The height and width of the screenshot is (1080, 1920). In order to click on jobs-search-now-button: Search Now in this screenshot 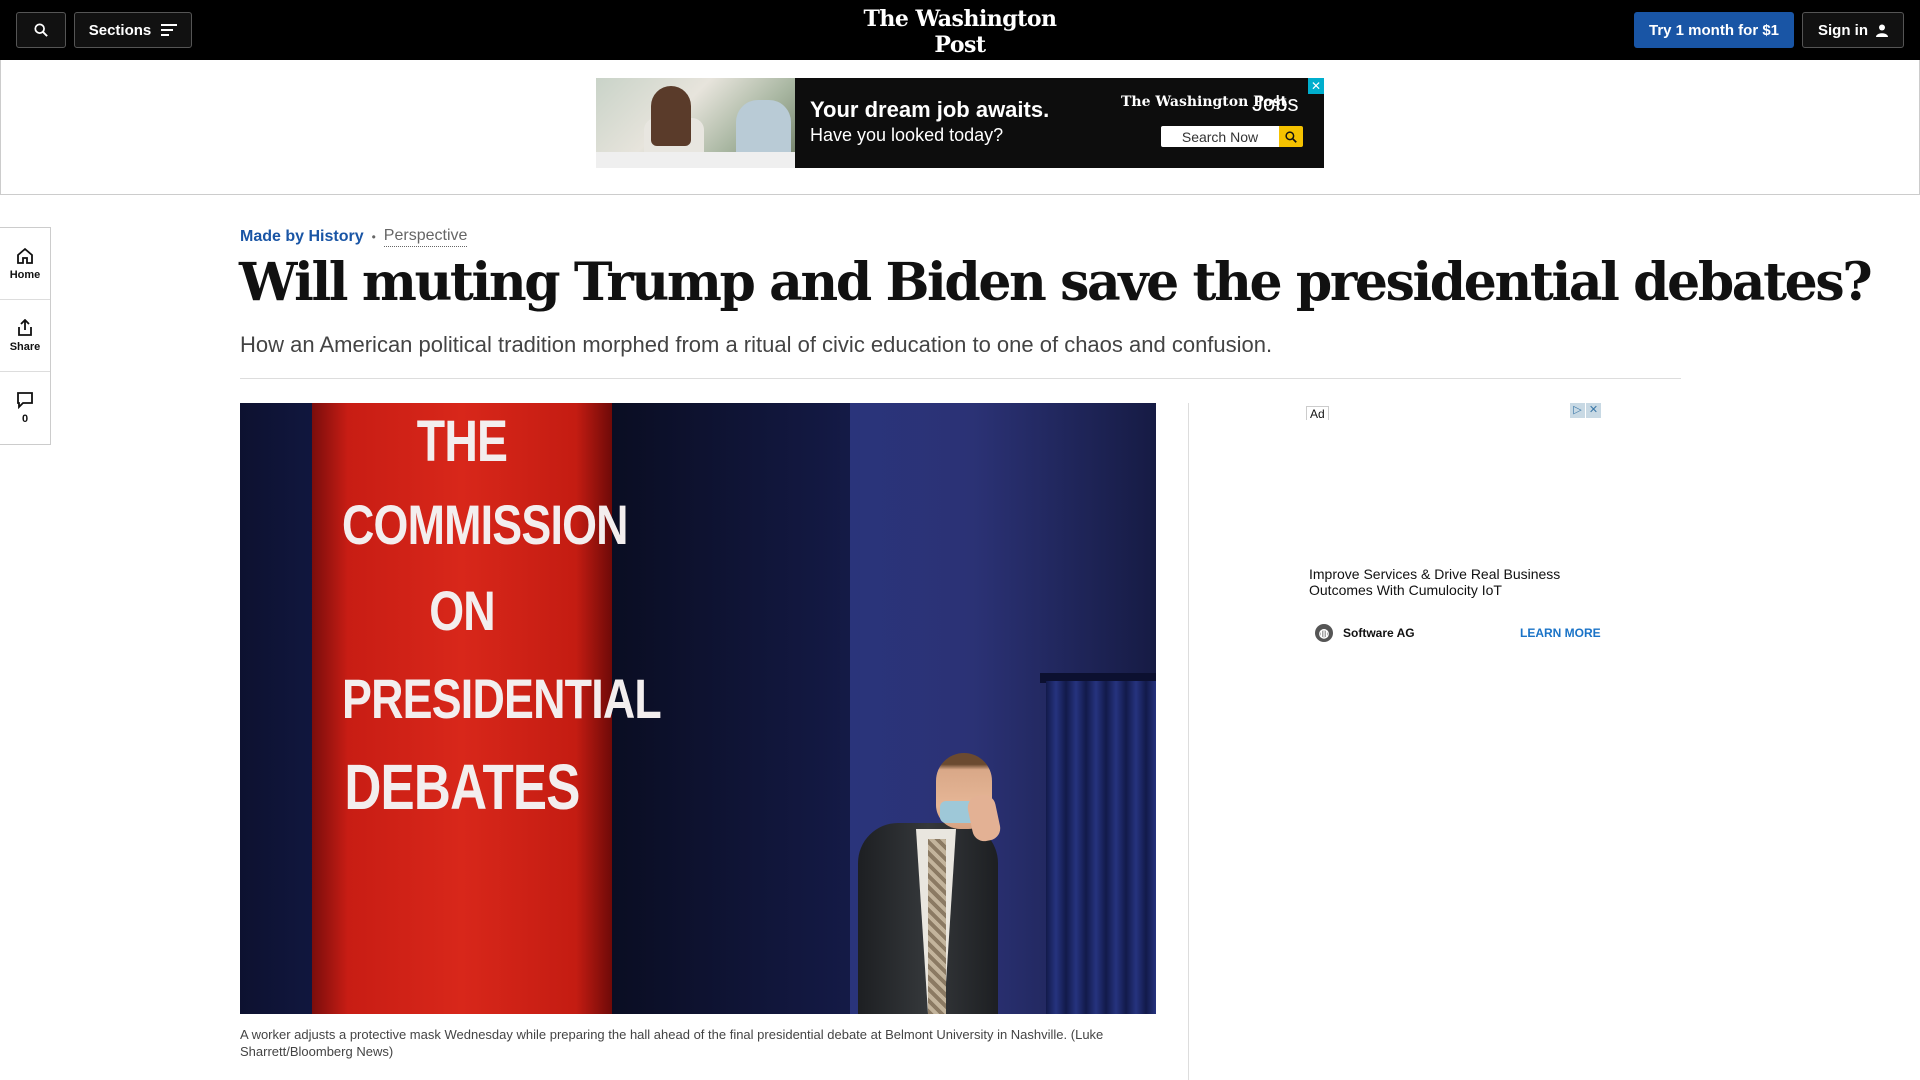, I will do `click(1220, 136)`.